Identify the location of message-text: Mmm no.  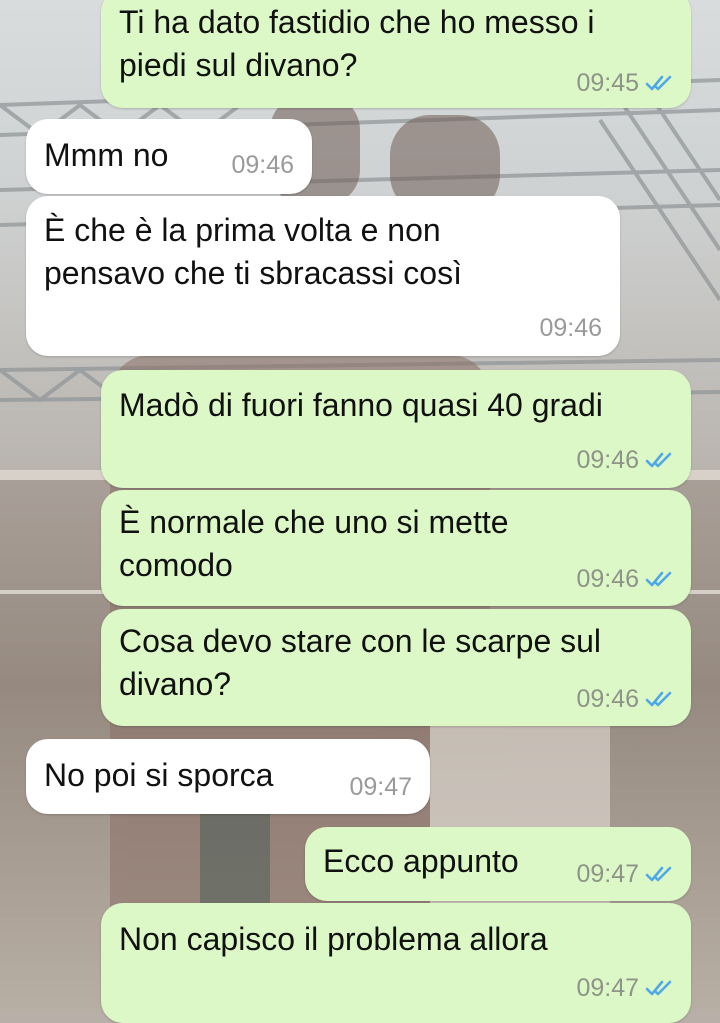
(106, 155).